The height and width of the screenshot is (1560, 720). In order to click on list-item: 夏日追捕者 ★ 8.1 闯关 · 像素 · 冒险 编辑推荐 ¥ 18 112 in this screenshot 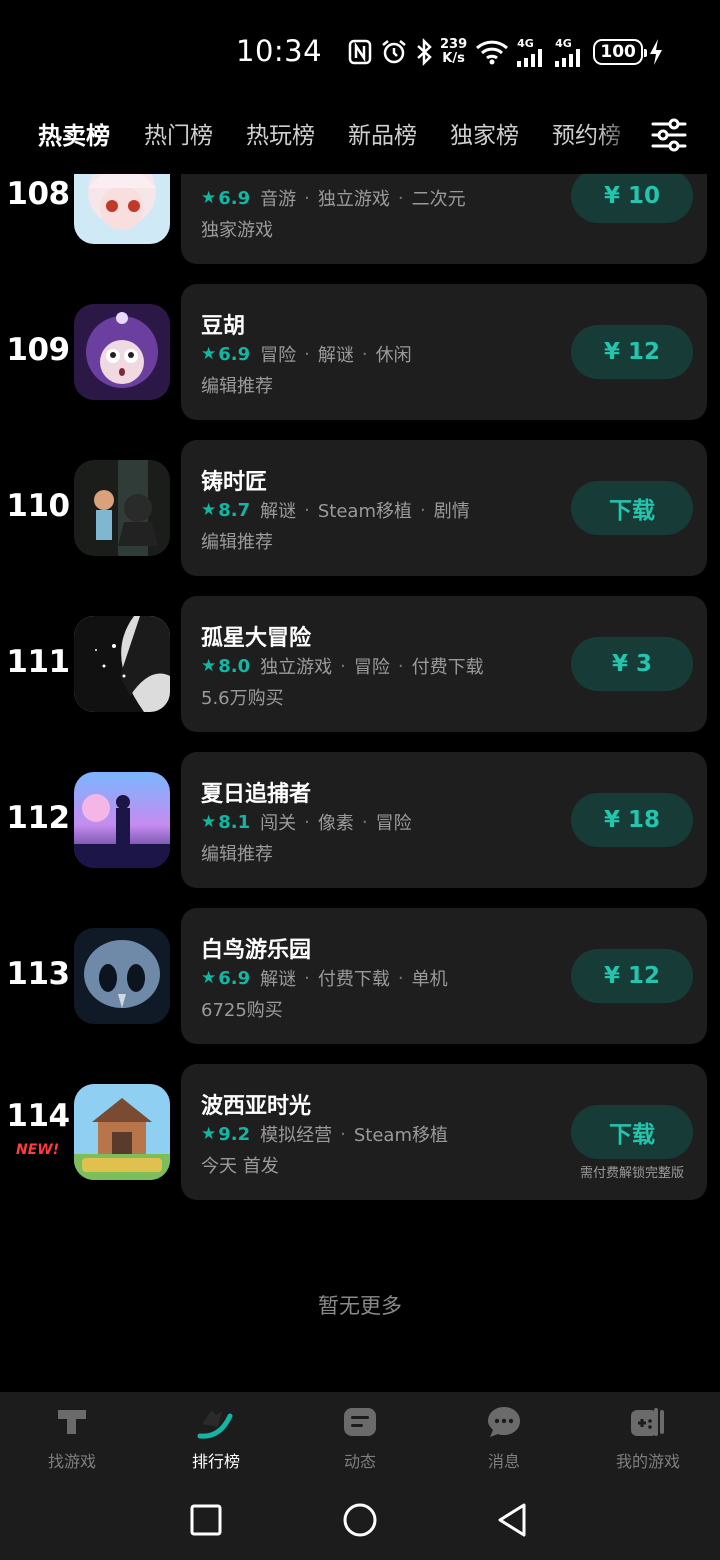, I will do `click(360, 820)`.